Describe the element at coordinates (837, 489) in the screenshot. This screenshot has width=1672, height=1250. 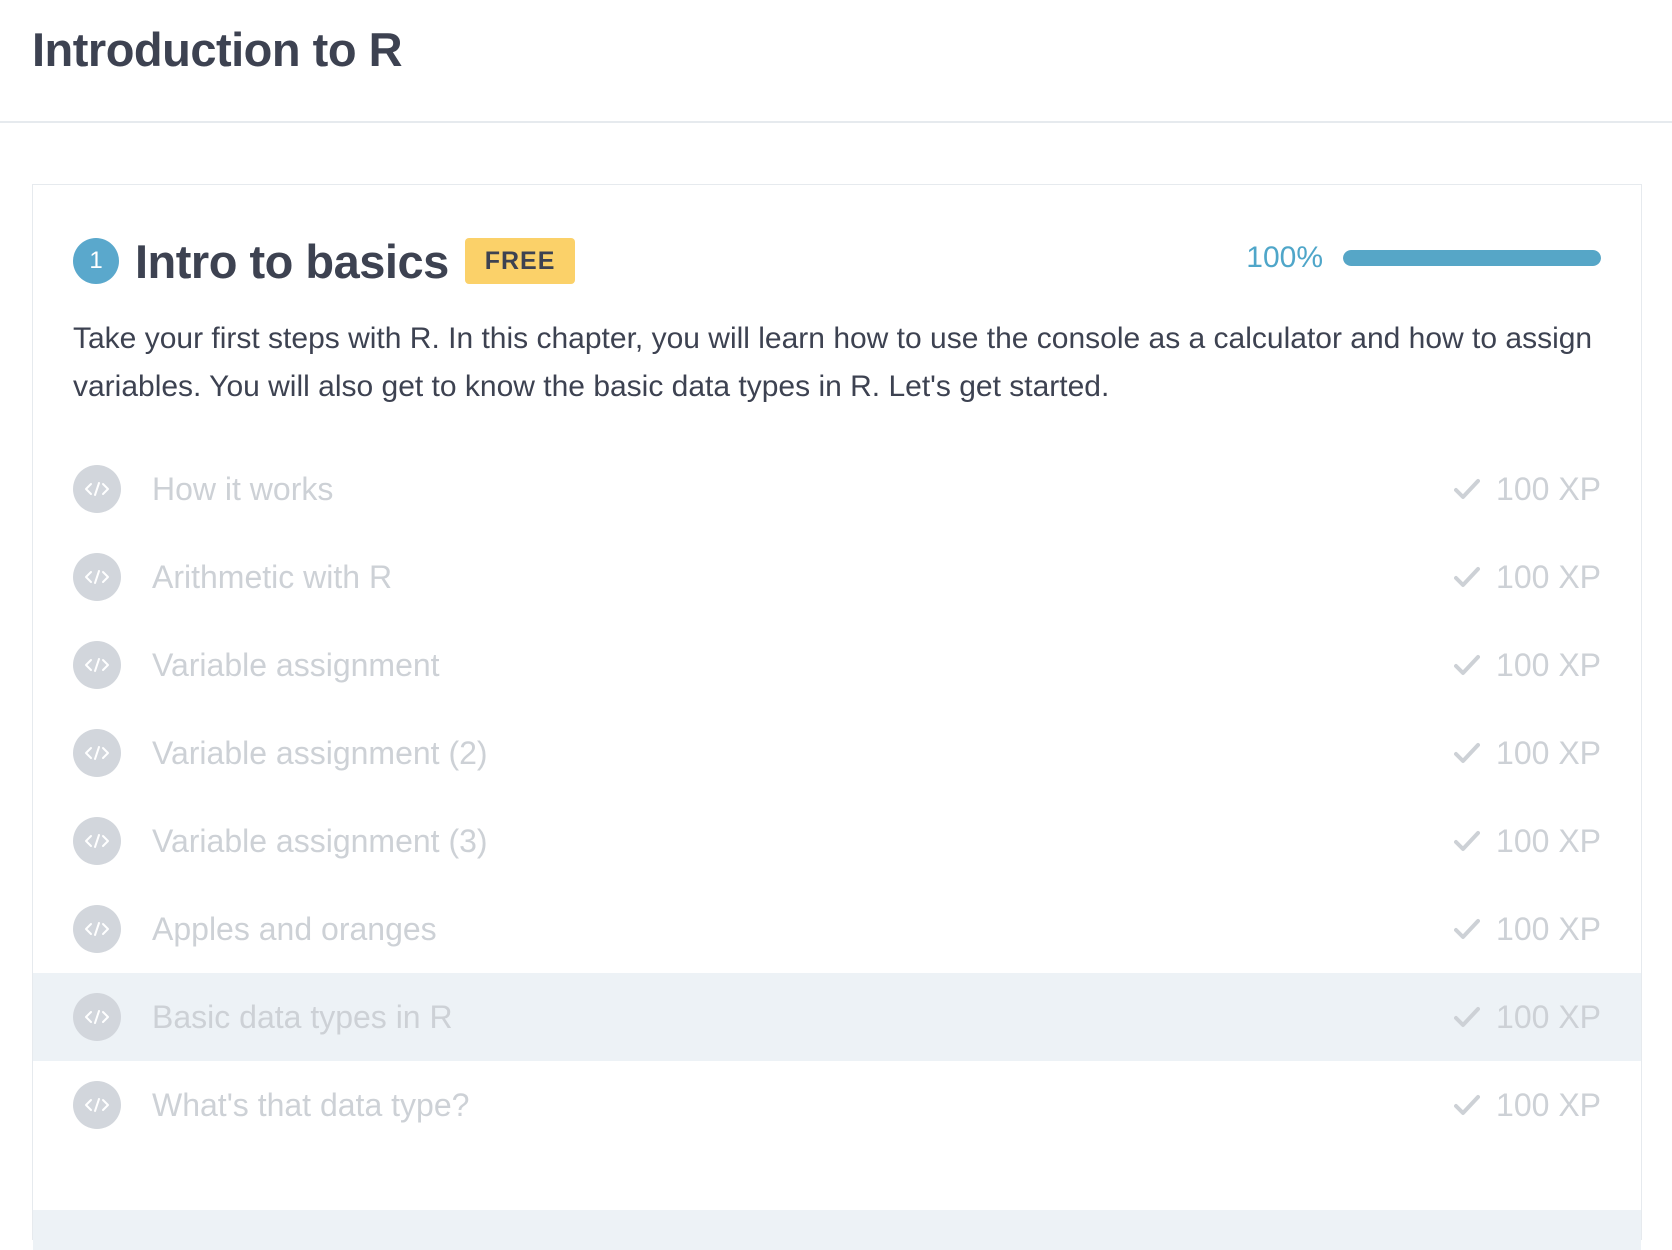
I see `exercise-row-1: How it works 100 XP` at that location.